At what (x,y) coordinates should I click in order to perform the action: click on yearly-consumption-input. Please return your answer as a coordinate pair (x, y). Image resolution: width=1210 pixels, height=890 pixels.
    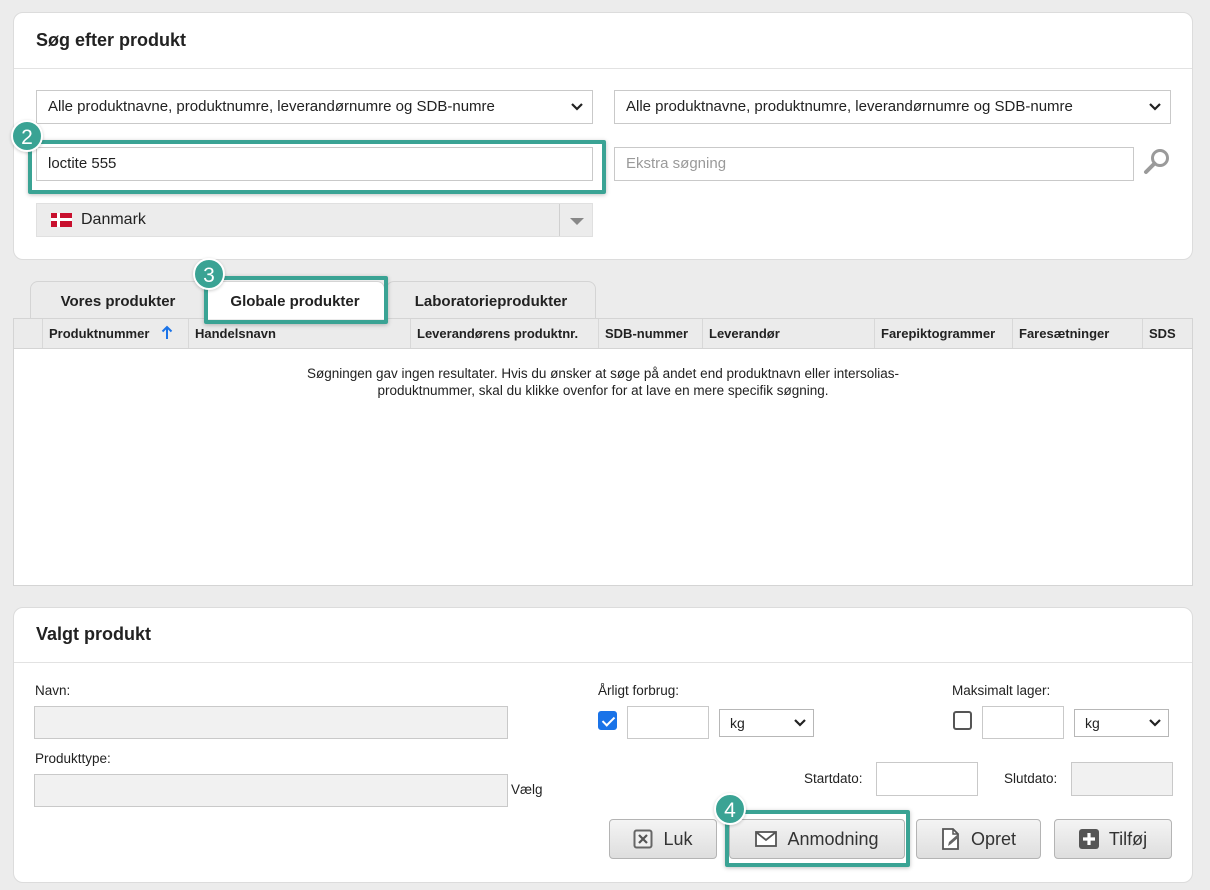
    Looking at the image, I should click on (668, 722).